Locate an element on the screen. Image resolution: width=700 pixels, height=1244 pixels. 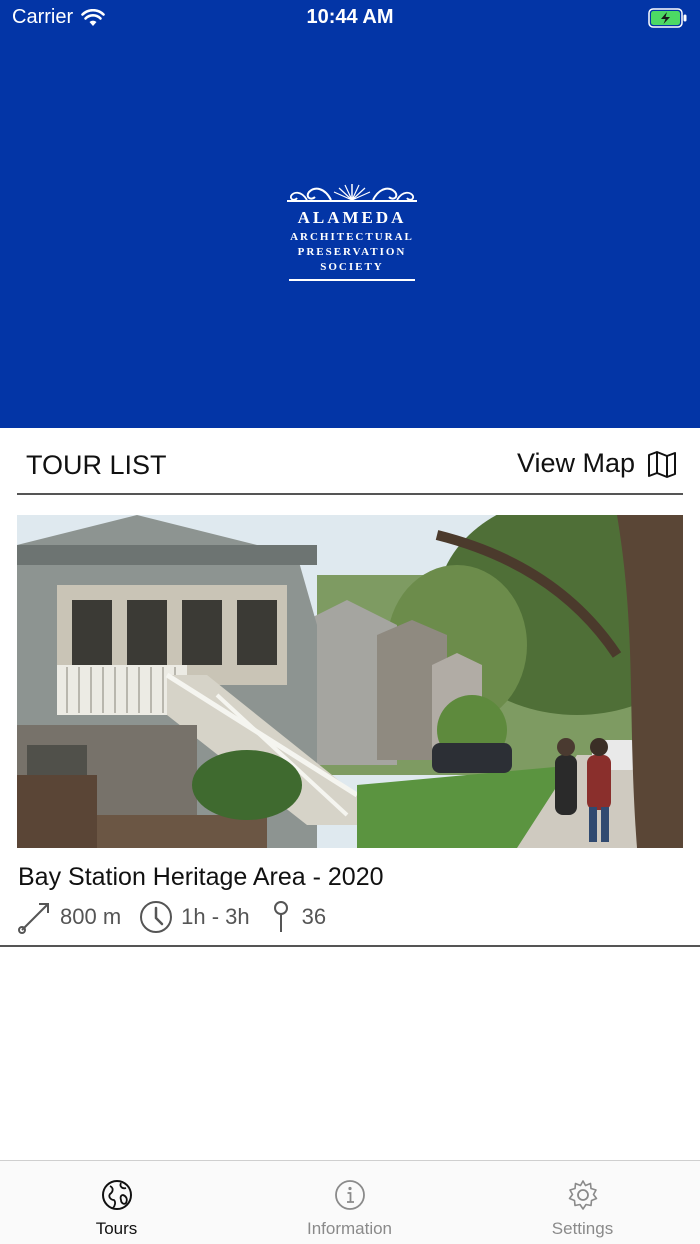
tab-tours: Tours is located at coordinates (116, 1209).